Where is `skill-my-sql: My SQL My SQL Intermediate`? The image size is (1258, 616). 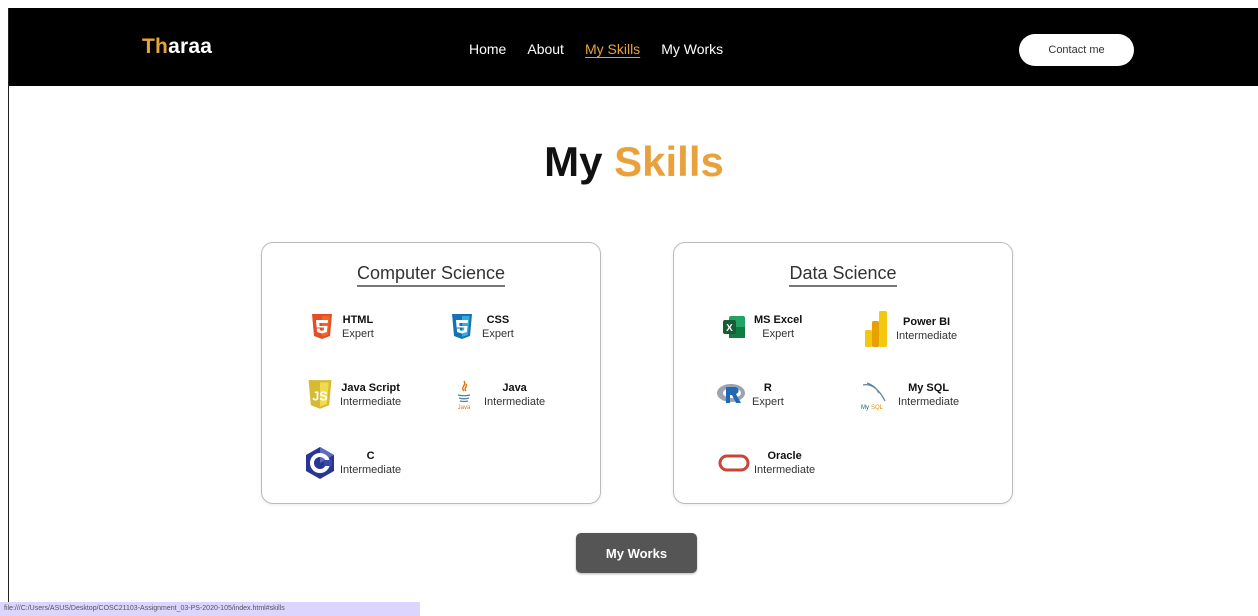 skill-my-sql: My SQL My SQL Intermediate is located at coordinates (907, 395).